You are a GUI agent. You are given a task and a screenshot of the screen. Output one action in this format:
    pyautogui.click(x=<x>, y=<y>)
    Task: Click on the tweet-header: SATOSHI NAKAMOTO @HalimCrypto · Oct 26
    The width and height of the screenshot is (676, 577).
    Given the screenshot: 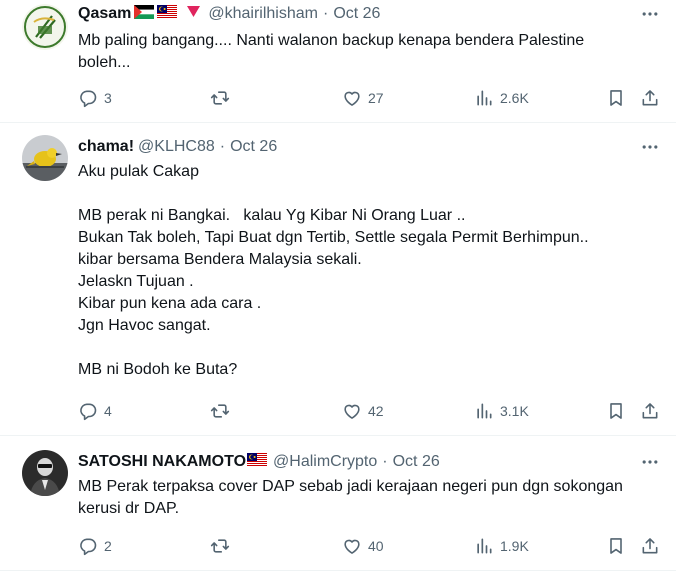 What is the action you would take?
    pyautogui.click(x=259, y=462)
    